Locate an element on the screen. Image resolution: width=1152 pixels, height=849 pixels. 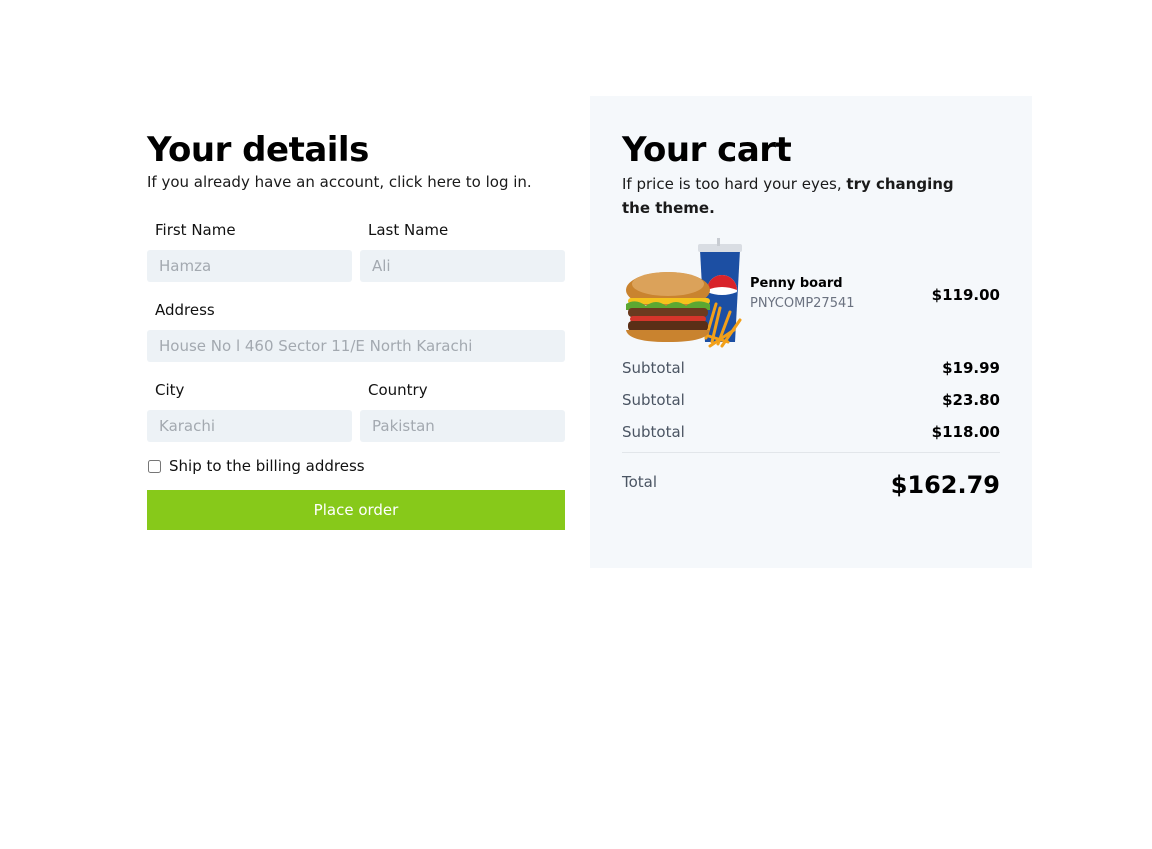
item-sku: PNYCOMP27541 is located at coordinates (802, 303).